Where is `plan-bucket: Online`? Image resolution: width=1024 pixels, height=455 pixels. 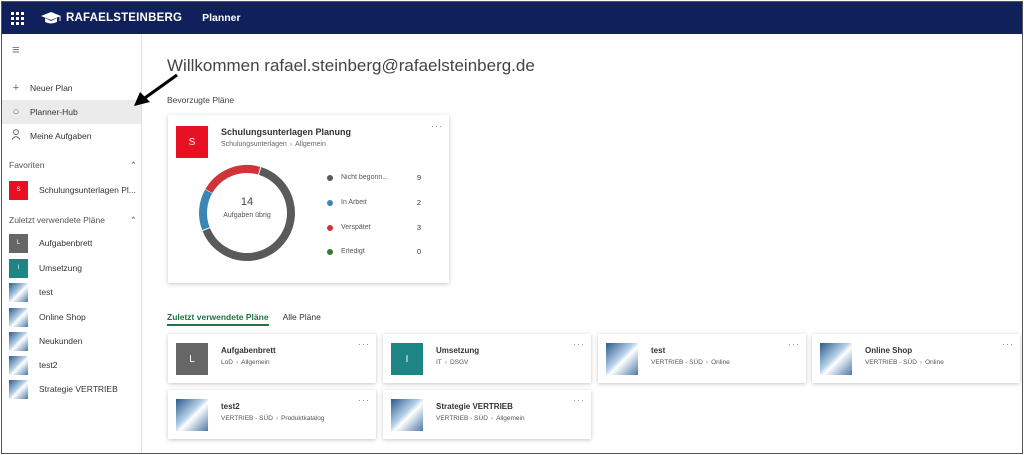 plan-bucket: Online is located at coordinates (934, 362).